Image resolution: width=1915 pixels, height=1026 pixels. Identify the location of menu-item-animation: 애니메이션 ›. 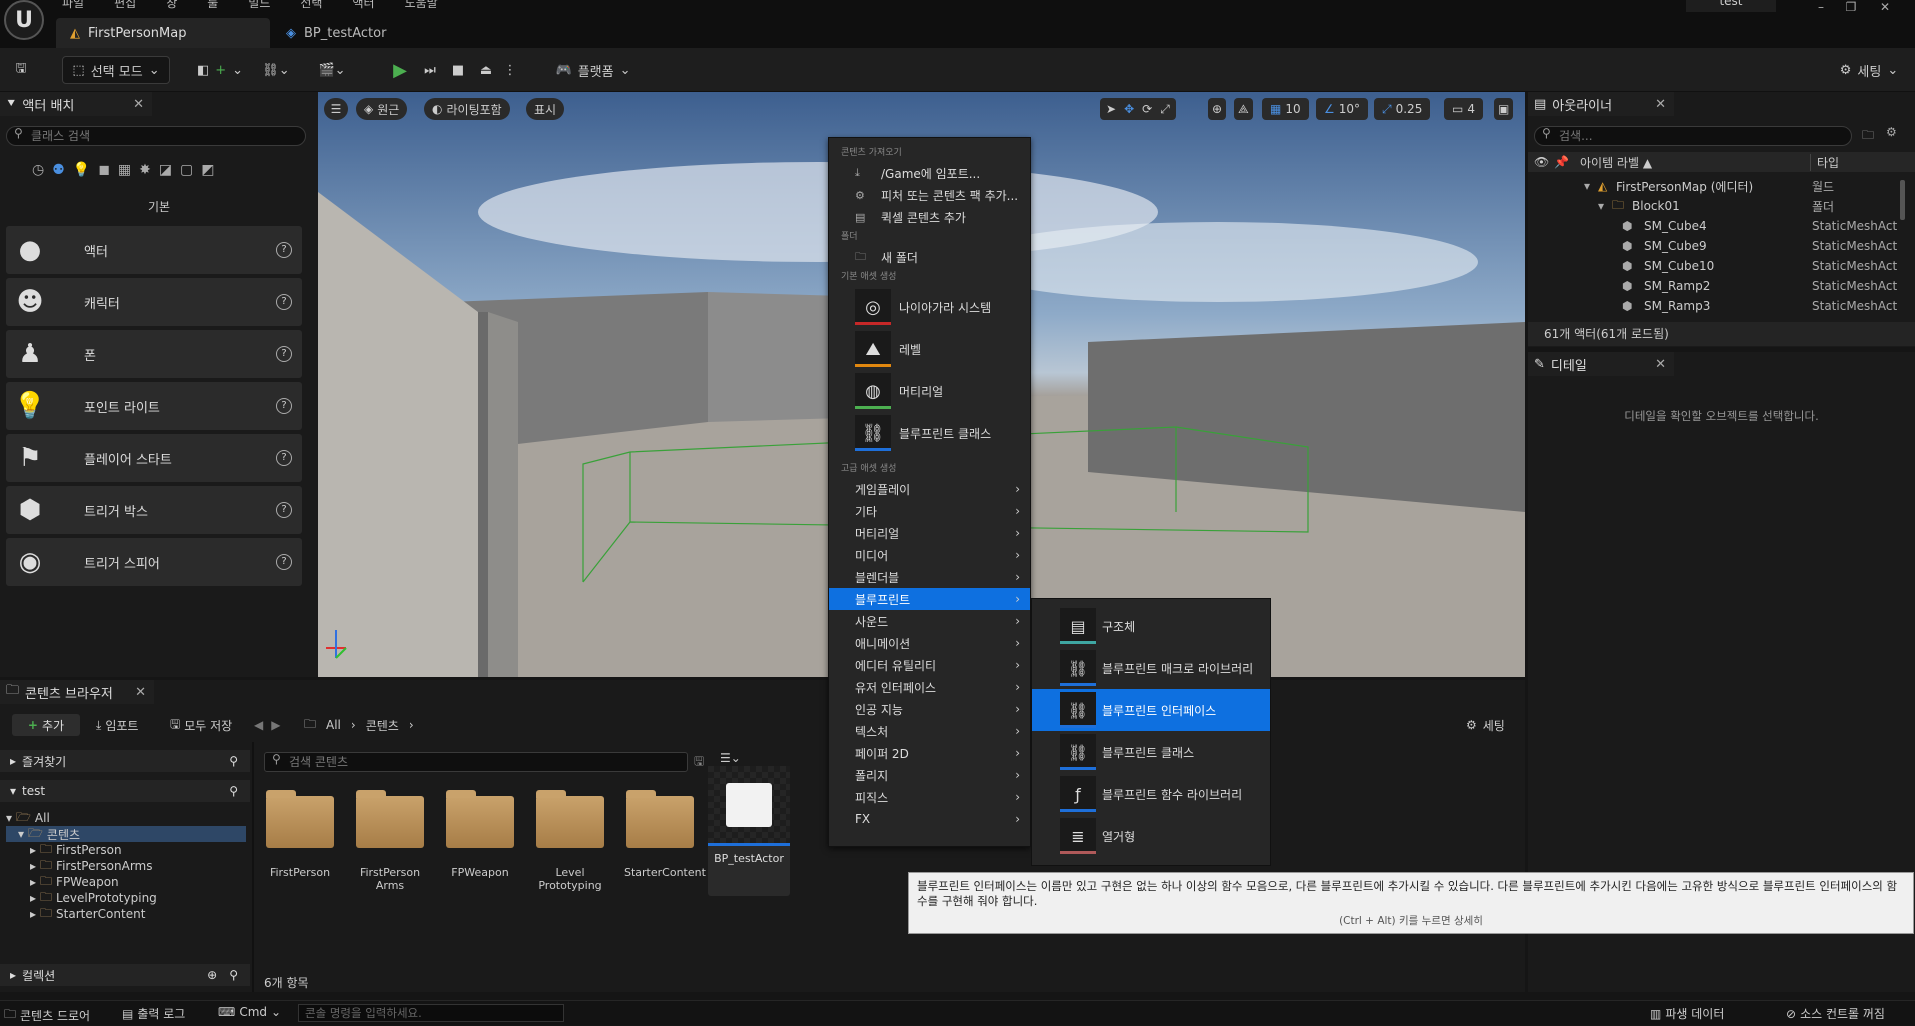
(929, 643).